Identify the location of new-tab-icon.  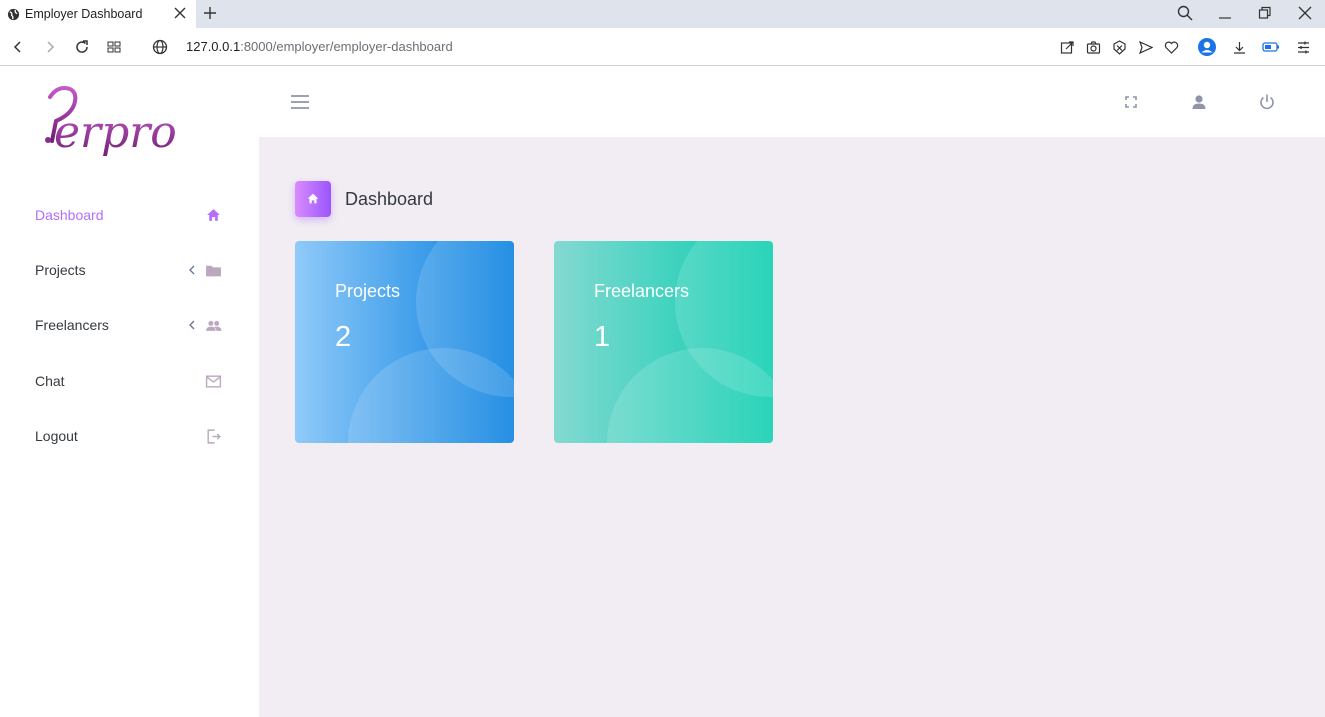
(210, 13).